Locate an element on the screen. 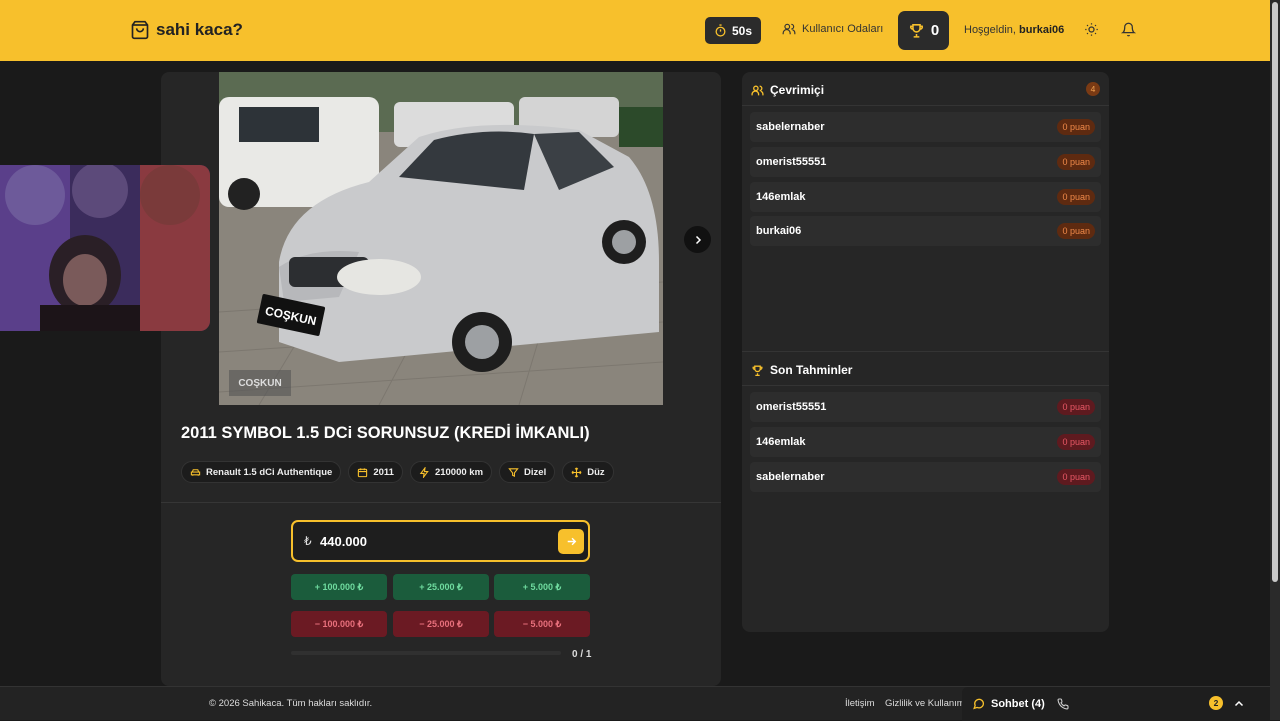 This screenshot has width=1280, height=721. user-name: 146emlak is located at coordinates (781, 197).